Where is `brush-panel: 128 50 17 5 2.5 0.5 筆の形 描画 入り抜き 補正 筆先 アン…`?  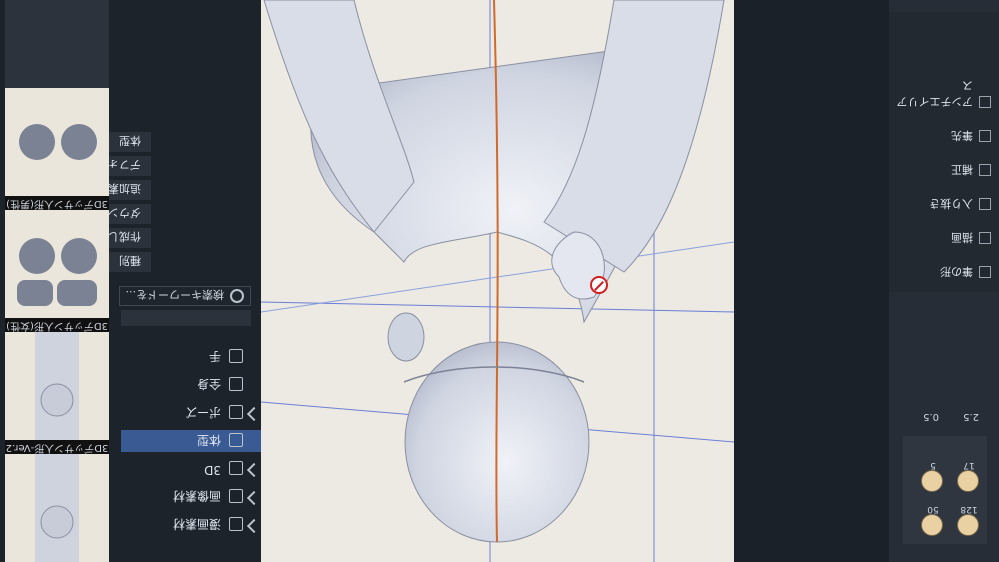 brush-panel: 128 50 17 5 2.5 0.5 筆の形 描画 入り抜き 補正 筆先 アン… is located at coordinates (944, 281).